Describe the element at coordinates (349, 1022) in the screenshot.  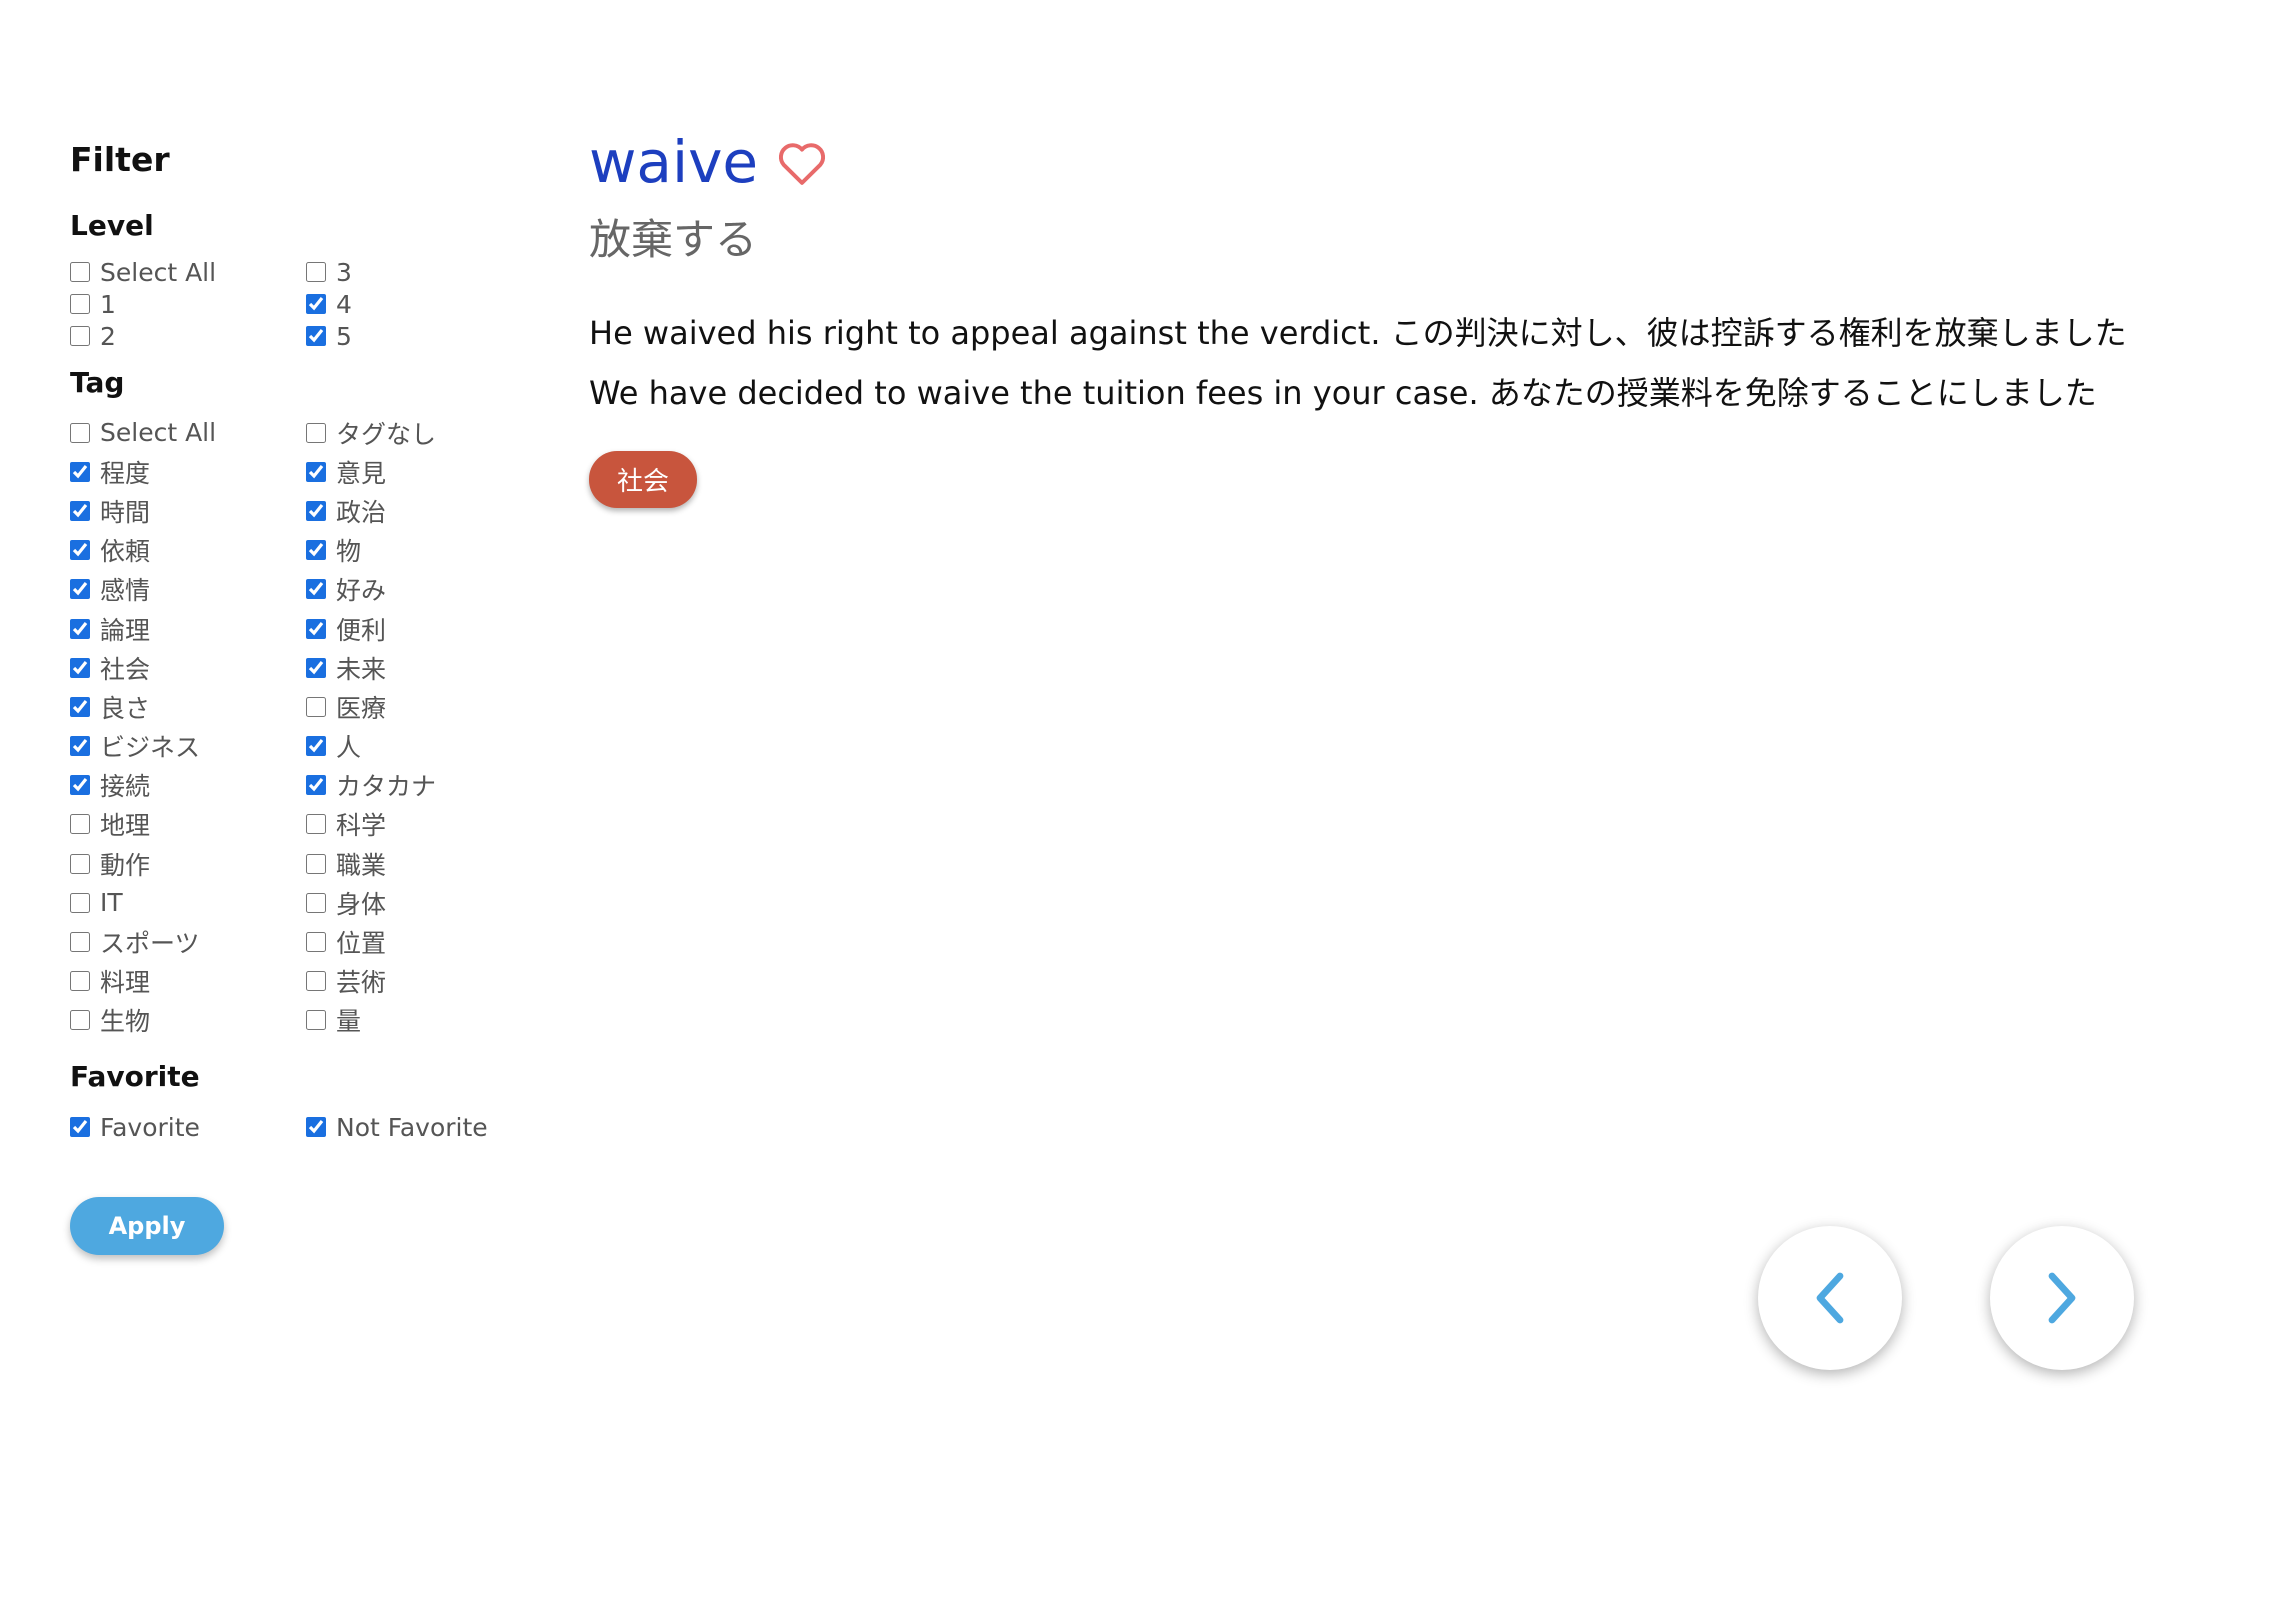
I see `tag-option-label: 量` at that location.